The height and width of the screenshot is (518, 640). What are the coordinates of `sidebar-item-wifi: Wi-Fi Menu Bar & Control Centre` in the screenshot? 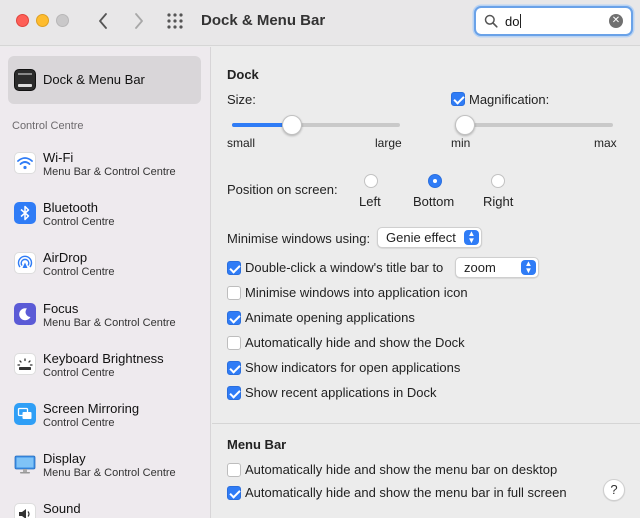 It's located at (109, 168).